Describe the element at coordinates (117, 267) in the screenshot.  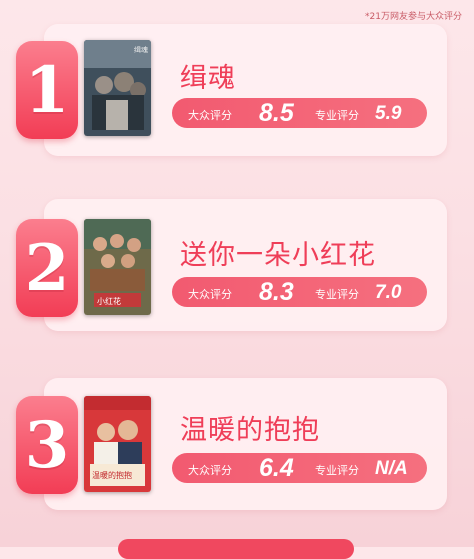
I see `movie-poster: 小红花` at that location.